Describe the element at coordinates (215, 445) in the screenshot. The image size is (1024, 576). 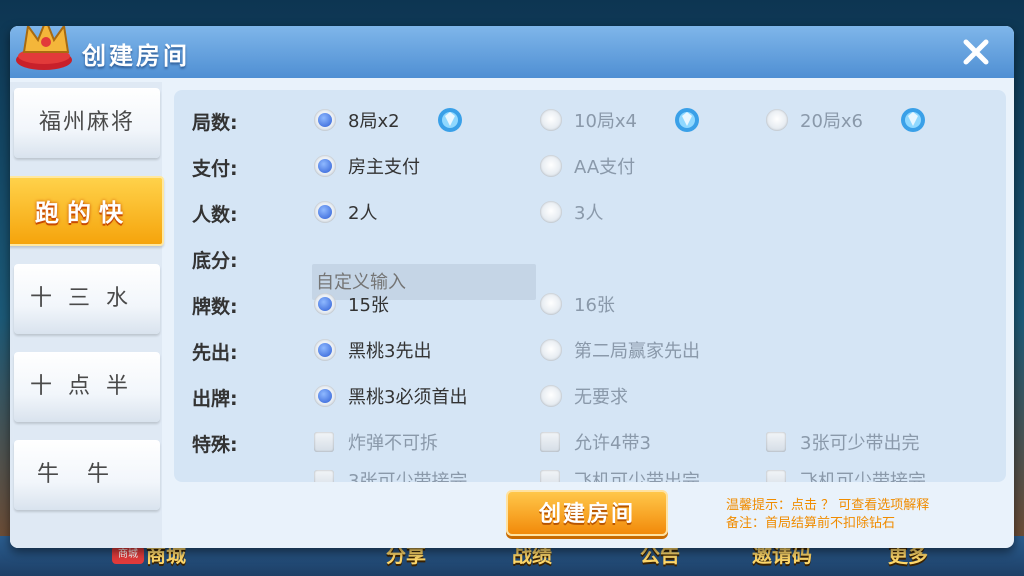
I see `special-label: 特殊:` at that location.